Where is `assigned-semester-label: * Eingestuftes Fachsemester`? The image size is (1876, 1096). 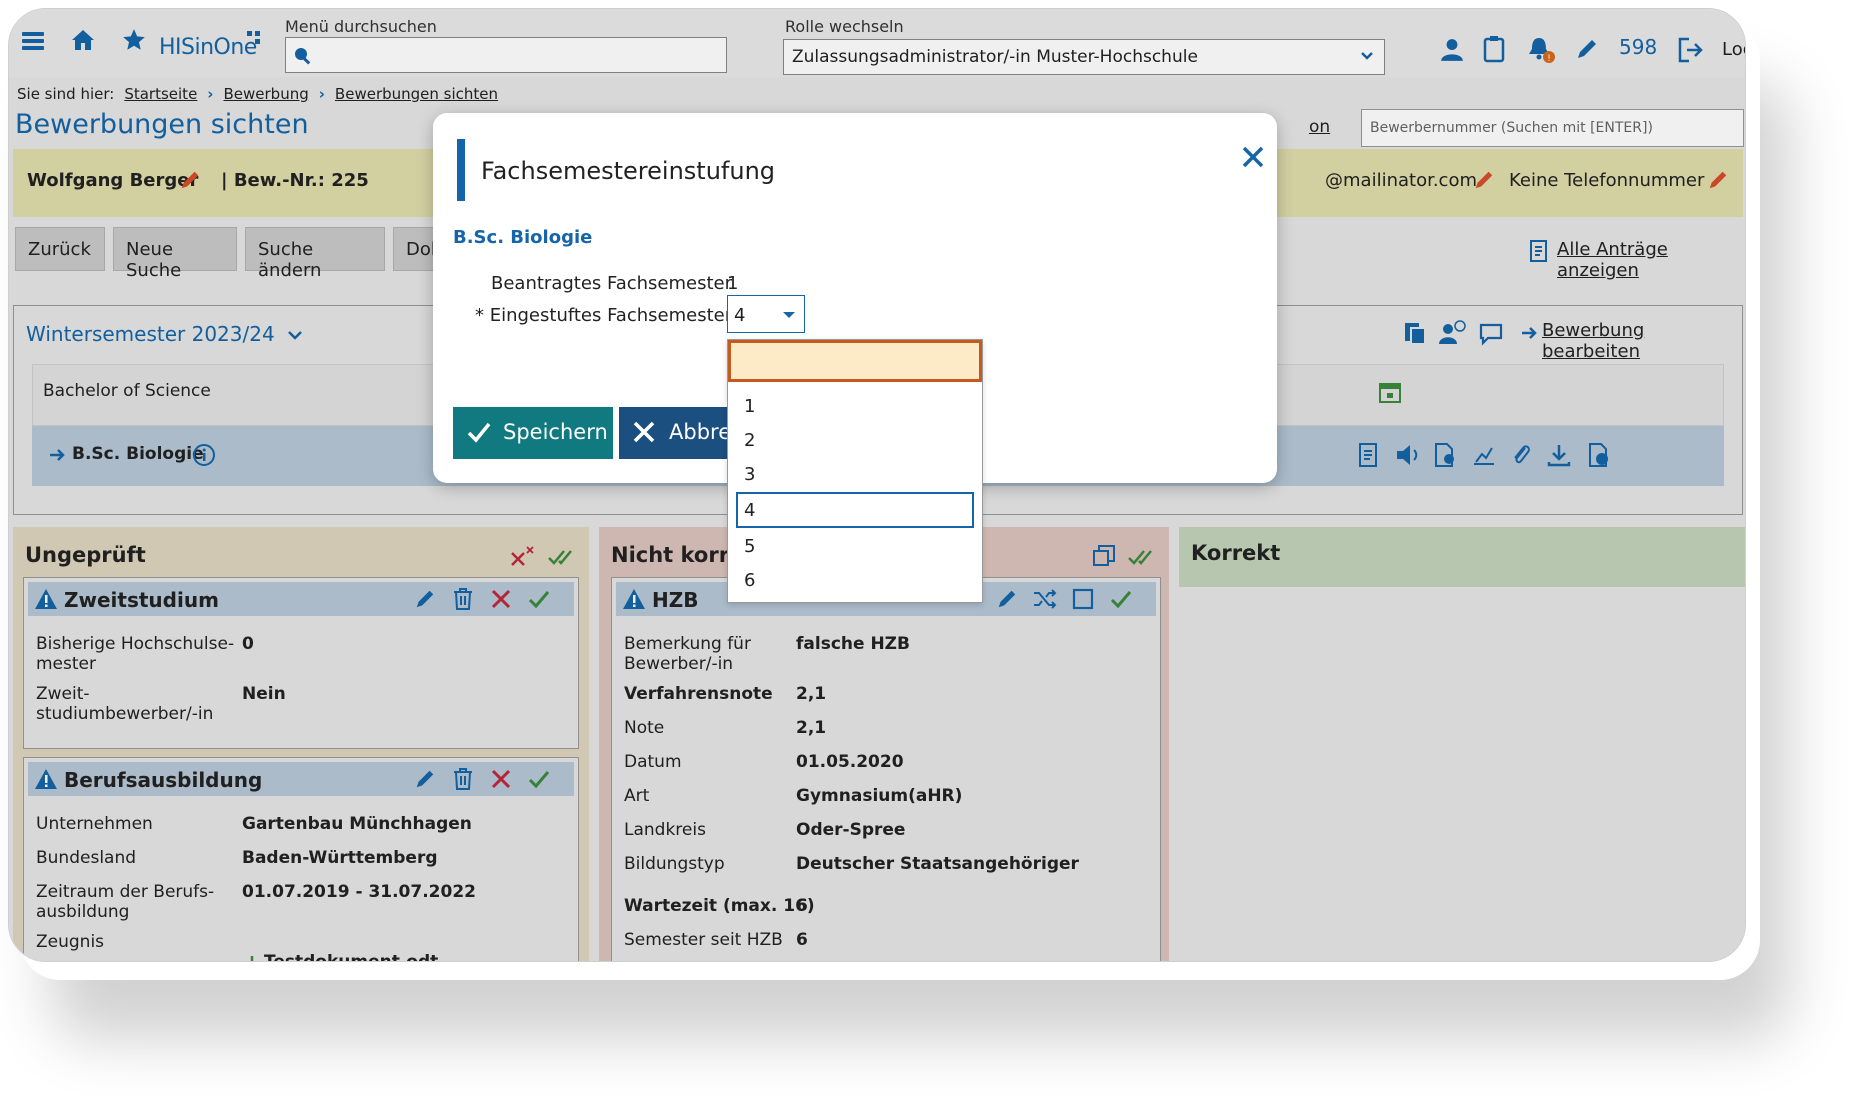 assigned-semester-label: * Eingestuftes Fachsemester is located at coordinates (604, 315).